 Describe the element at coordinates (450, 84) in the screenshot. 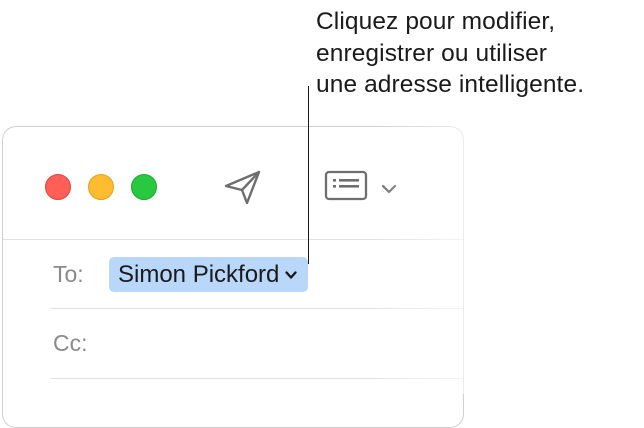

I see `callout-line: une adresse intelligente.` at that location.